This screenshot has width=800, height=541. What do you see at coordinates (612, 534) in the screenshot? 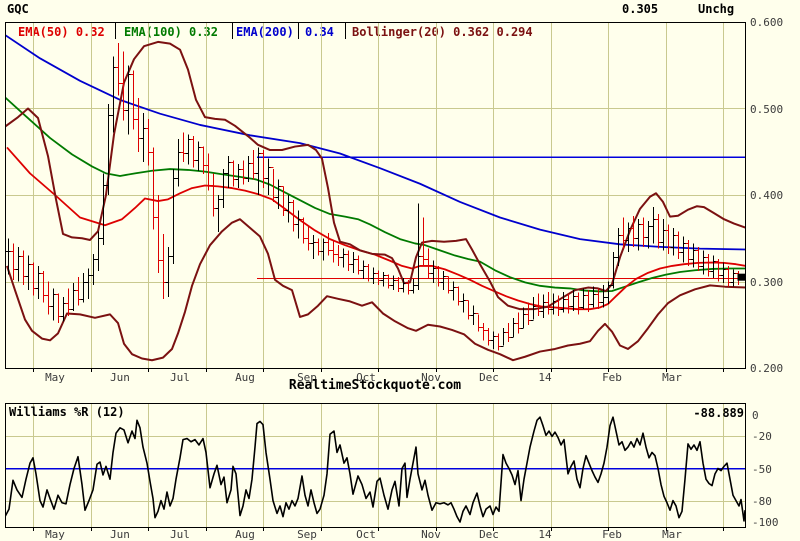
I see `month-label: Feb` at bounding box center [612, 534].